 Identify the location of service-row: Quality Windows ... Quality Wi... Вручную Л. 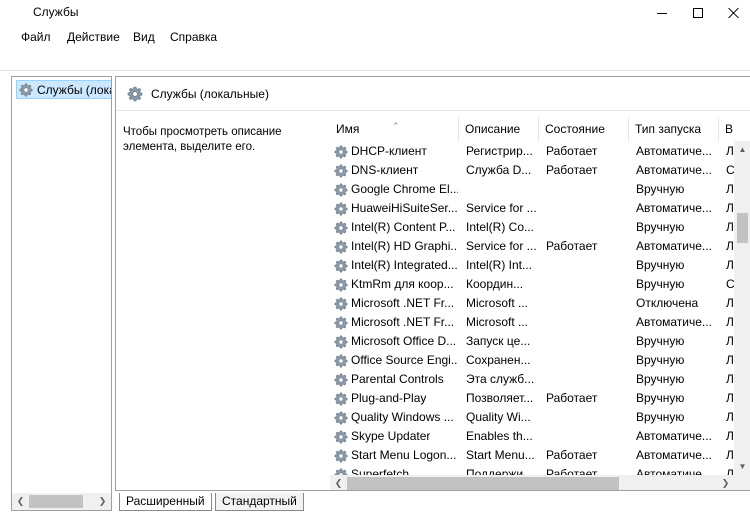
(533, 417).